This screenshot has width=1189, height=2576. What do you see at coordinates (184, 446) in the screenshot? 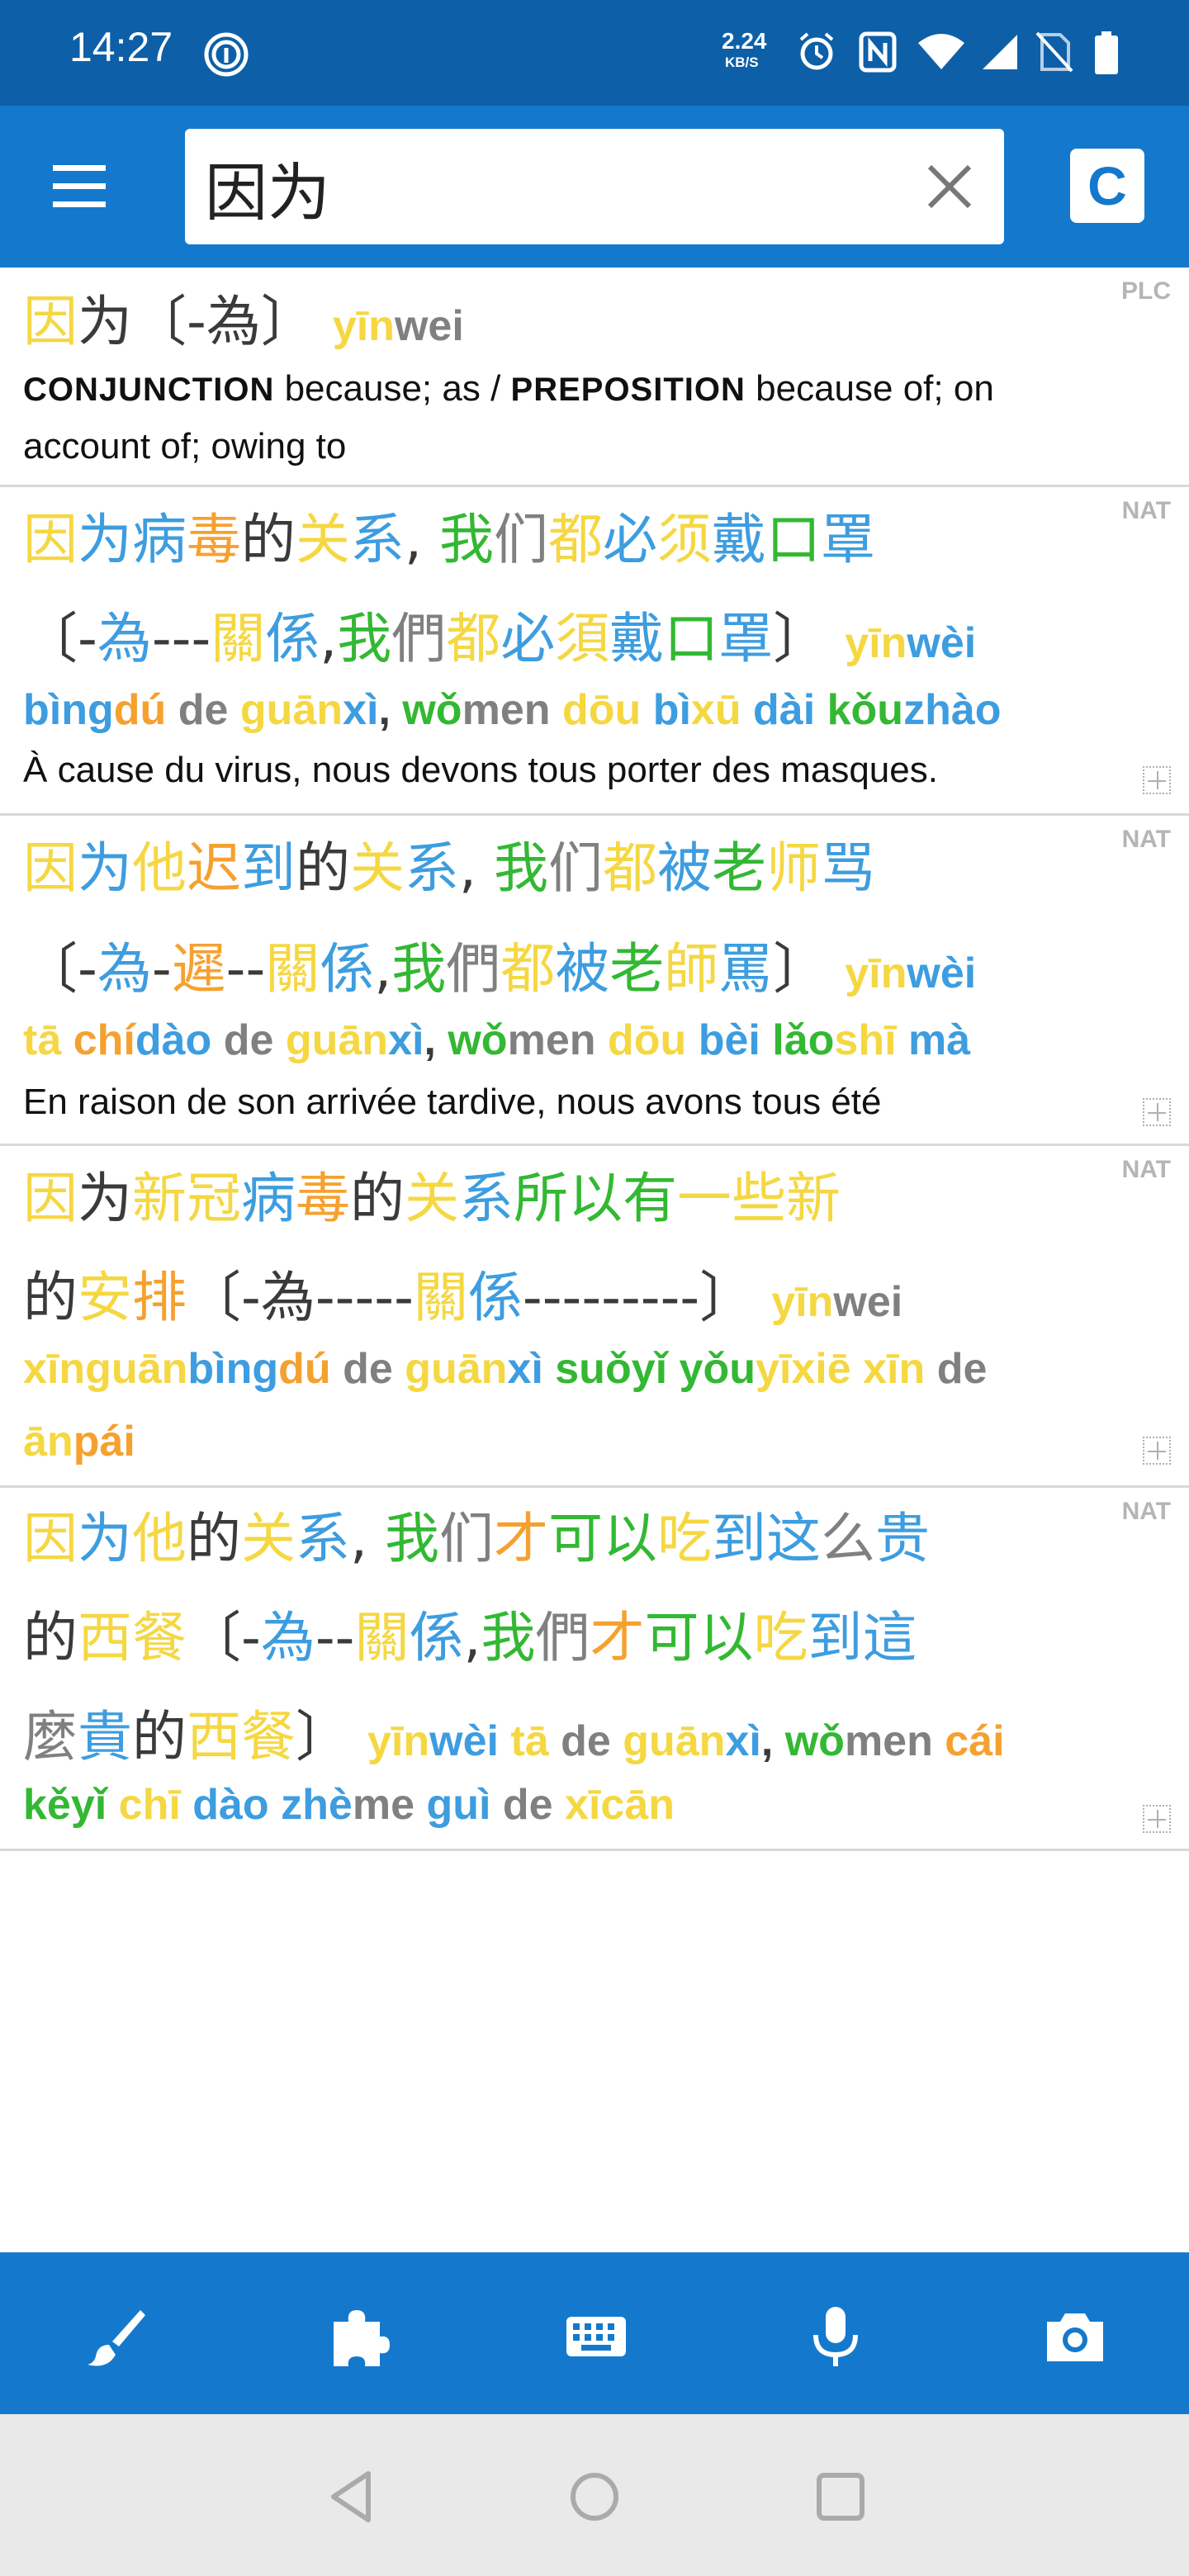
I see `definition-line: account of; owing to` at bounding box center [184, 446].